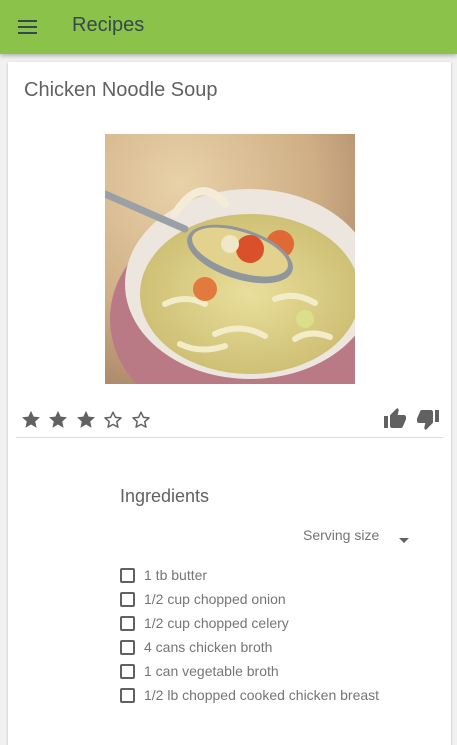  I want to click on divider, so click(229, 437).